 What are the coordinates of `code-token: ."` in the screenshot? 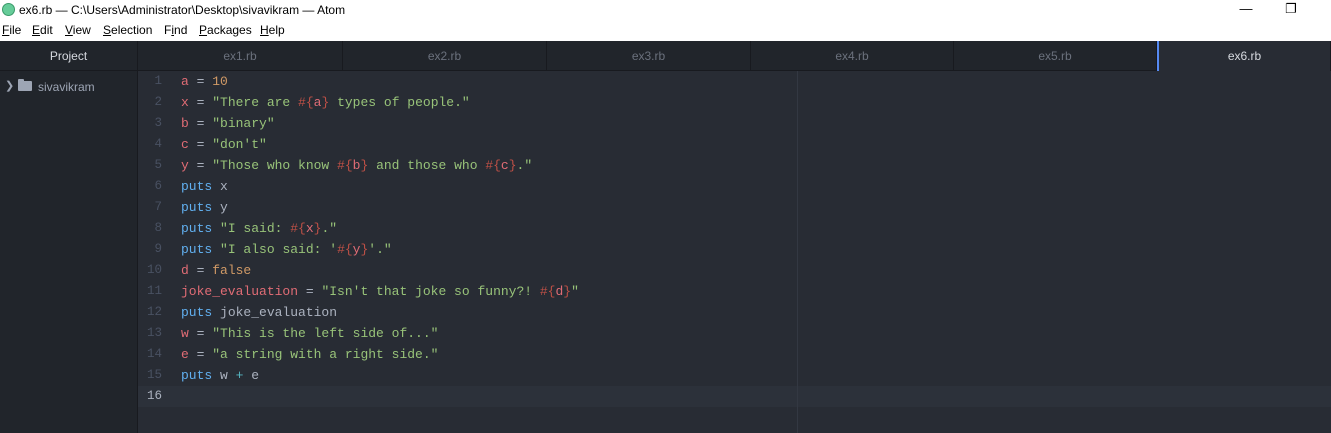 It's located at (329, 228).